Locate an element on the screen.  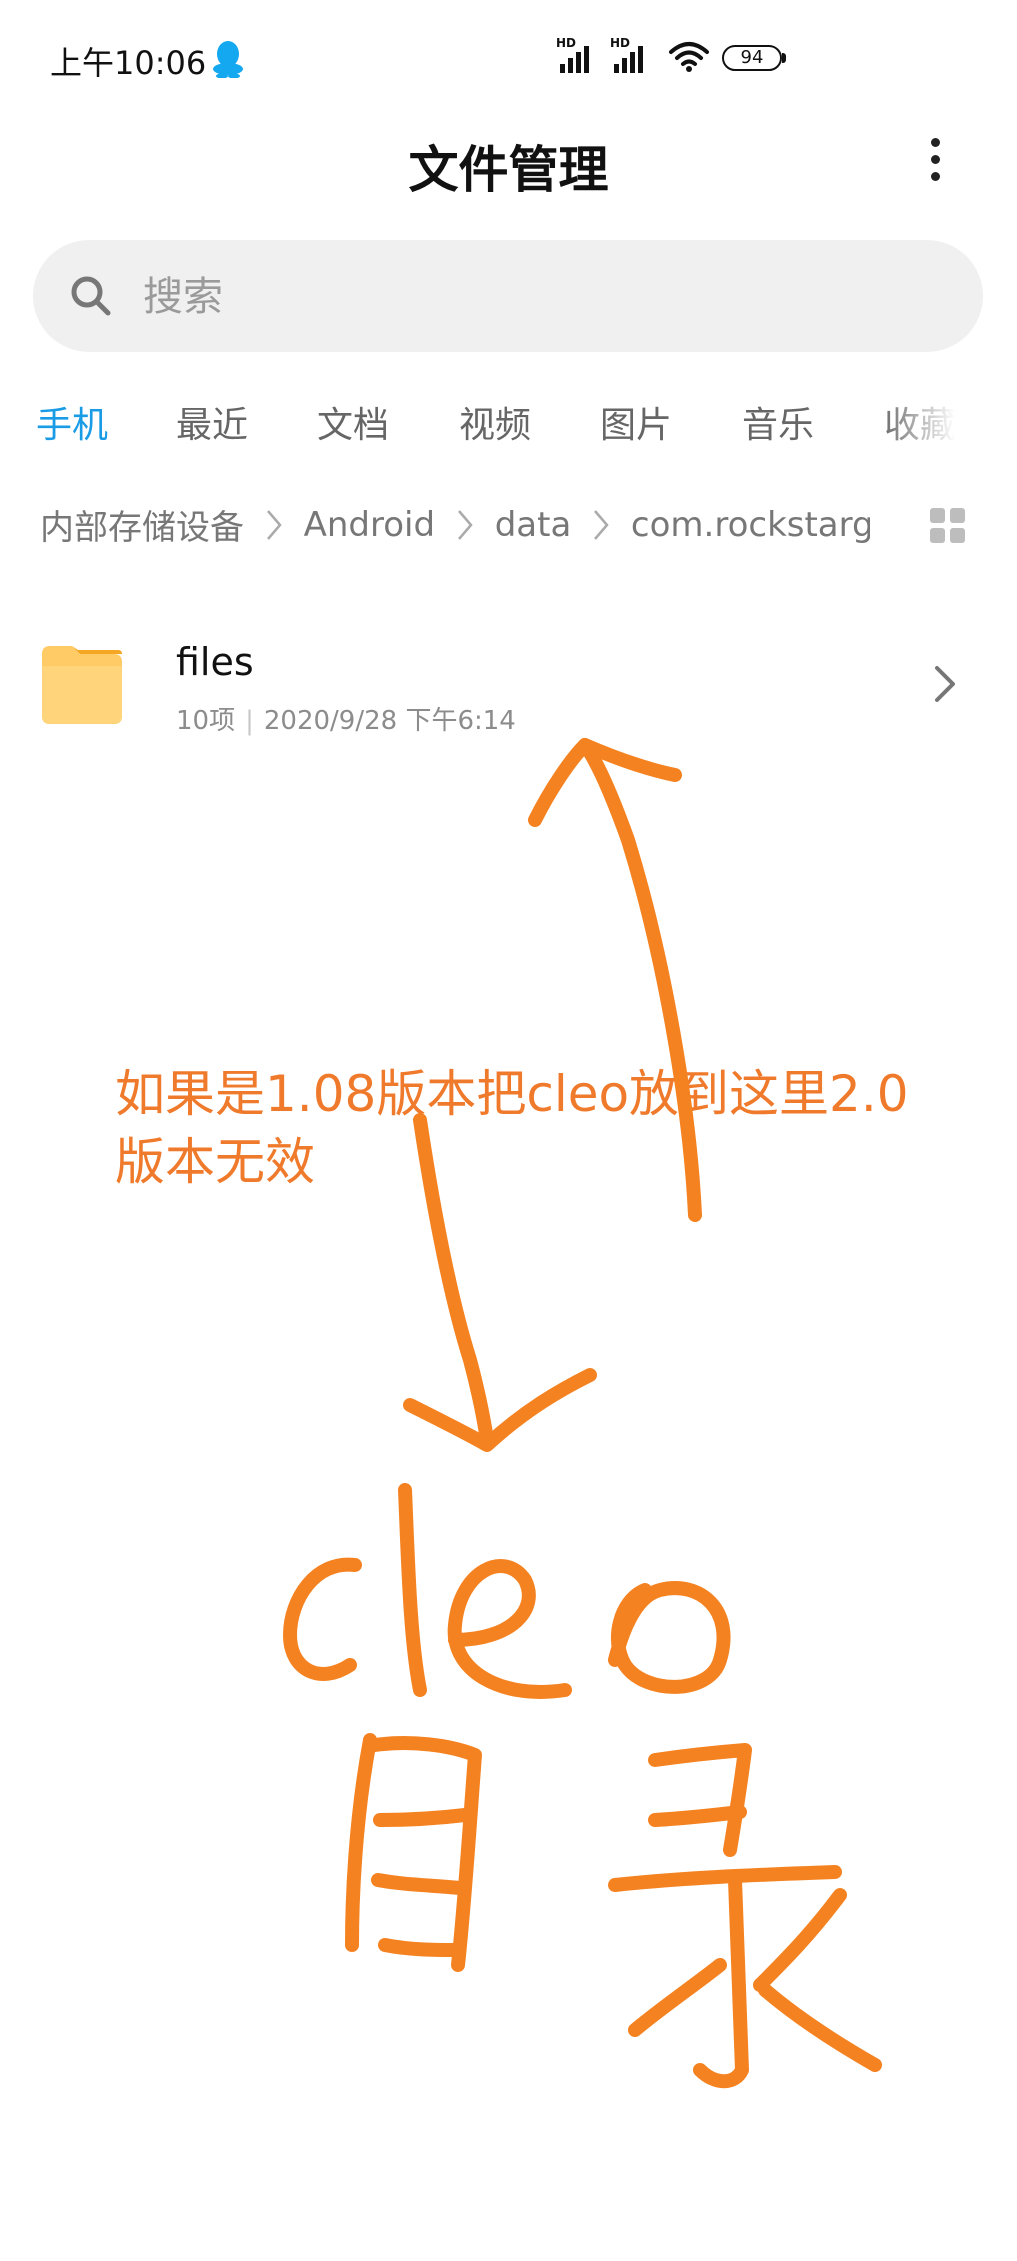
more-options-icon is located at coordinates (935, 163).